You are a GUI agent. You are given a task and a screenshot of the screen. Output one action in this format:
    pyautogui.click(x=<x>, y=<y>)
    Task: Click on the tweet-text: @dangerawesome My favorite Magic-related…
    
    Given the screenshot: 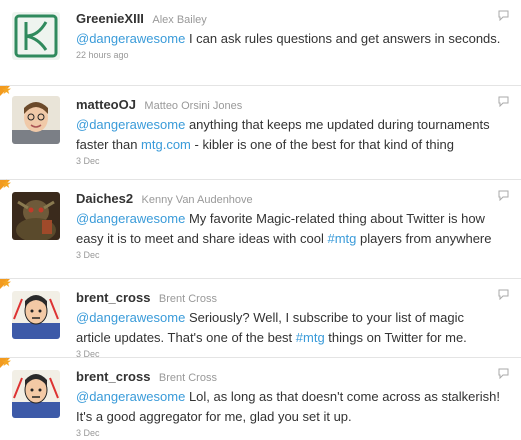 What is the action you would take?
    pyautogui.click(x=288, y=229)
    